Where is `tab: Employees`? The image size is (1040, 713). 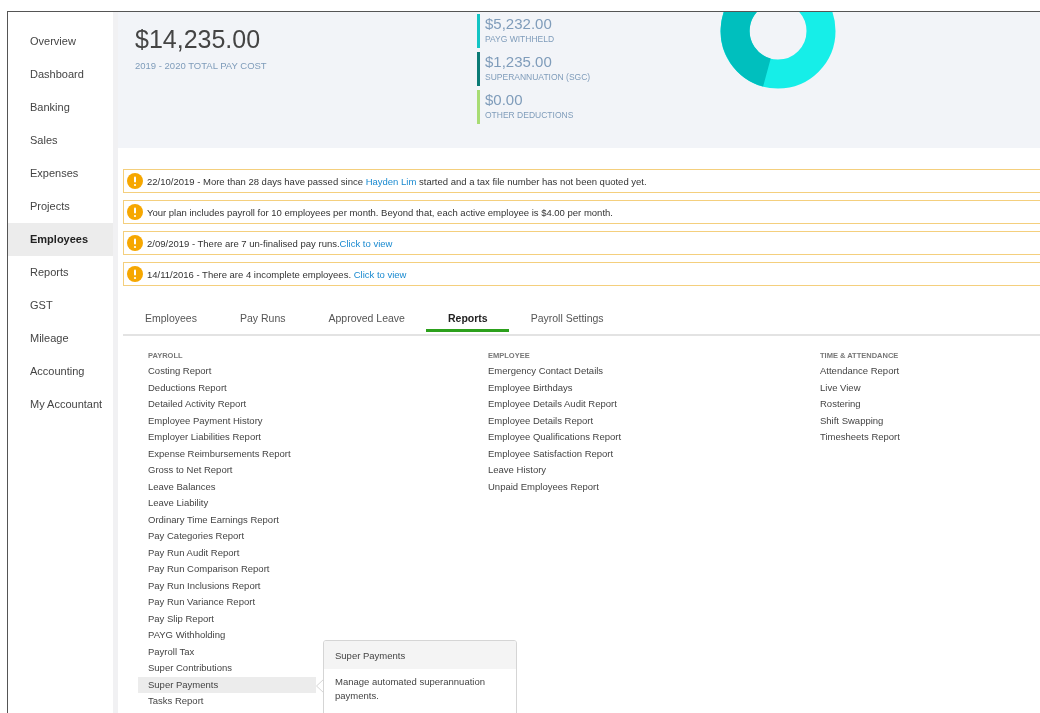
tab: Employees is located at coordinates (170, 318).